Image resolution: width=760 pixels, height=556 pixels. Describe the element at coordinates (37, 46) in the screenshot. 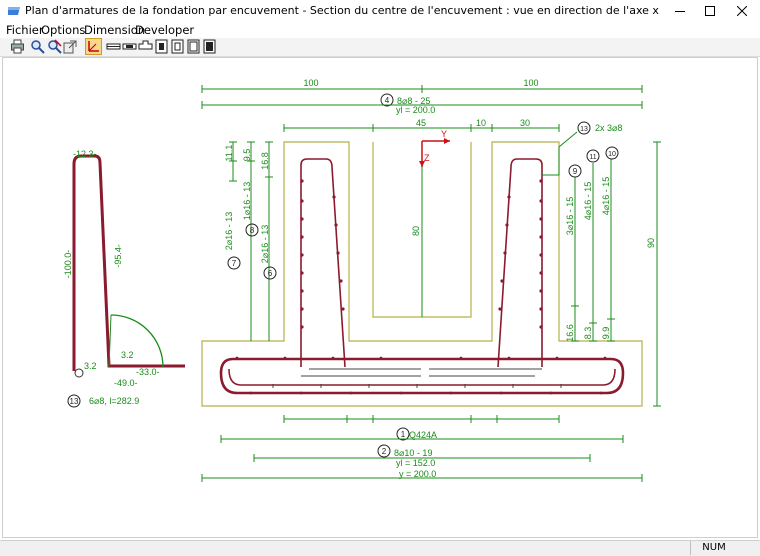

I see `zoom-icon` at that location.